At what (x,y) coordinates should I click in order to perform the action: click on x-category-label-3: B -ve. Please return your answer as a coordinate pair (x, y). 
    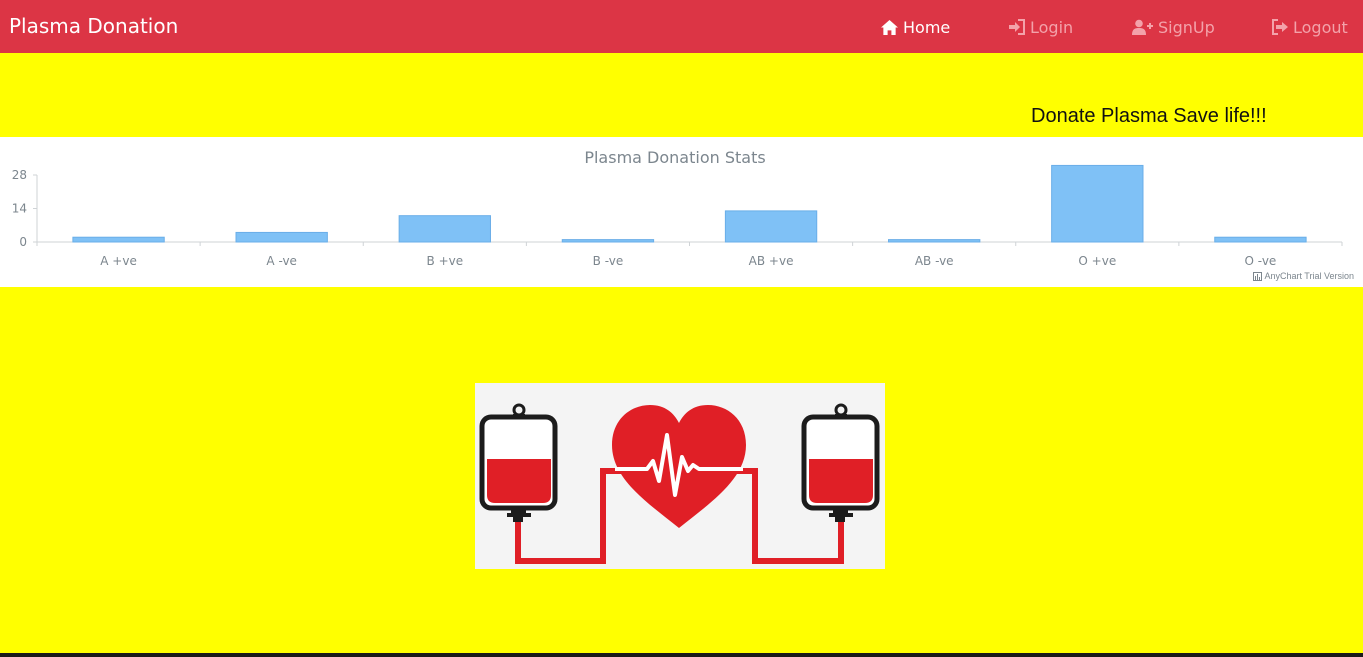
    Looking at the image, I should click on (608, 261).